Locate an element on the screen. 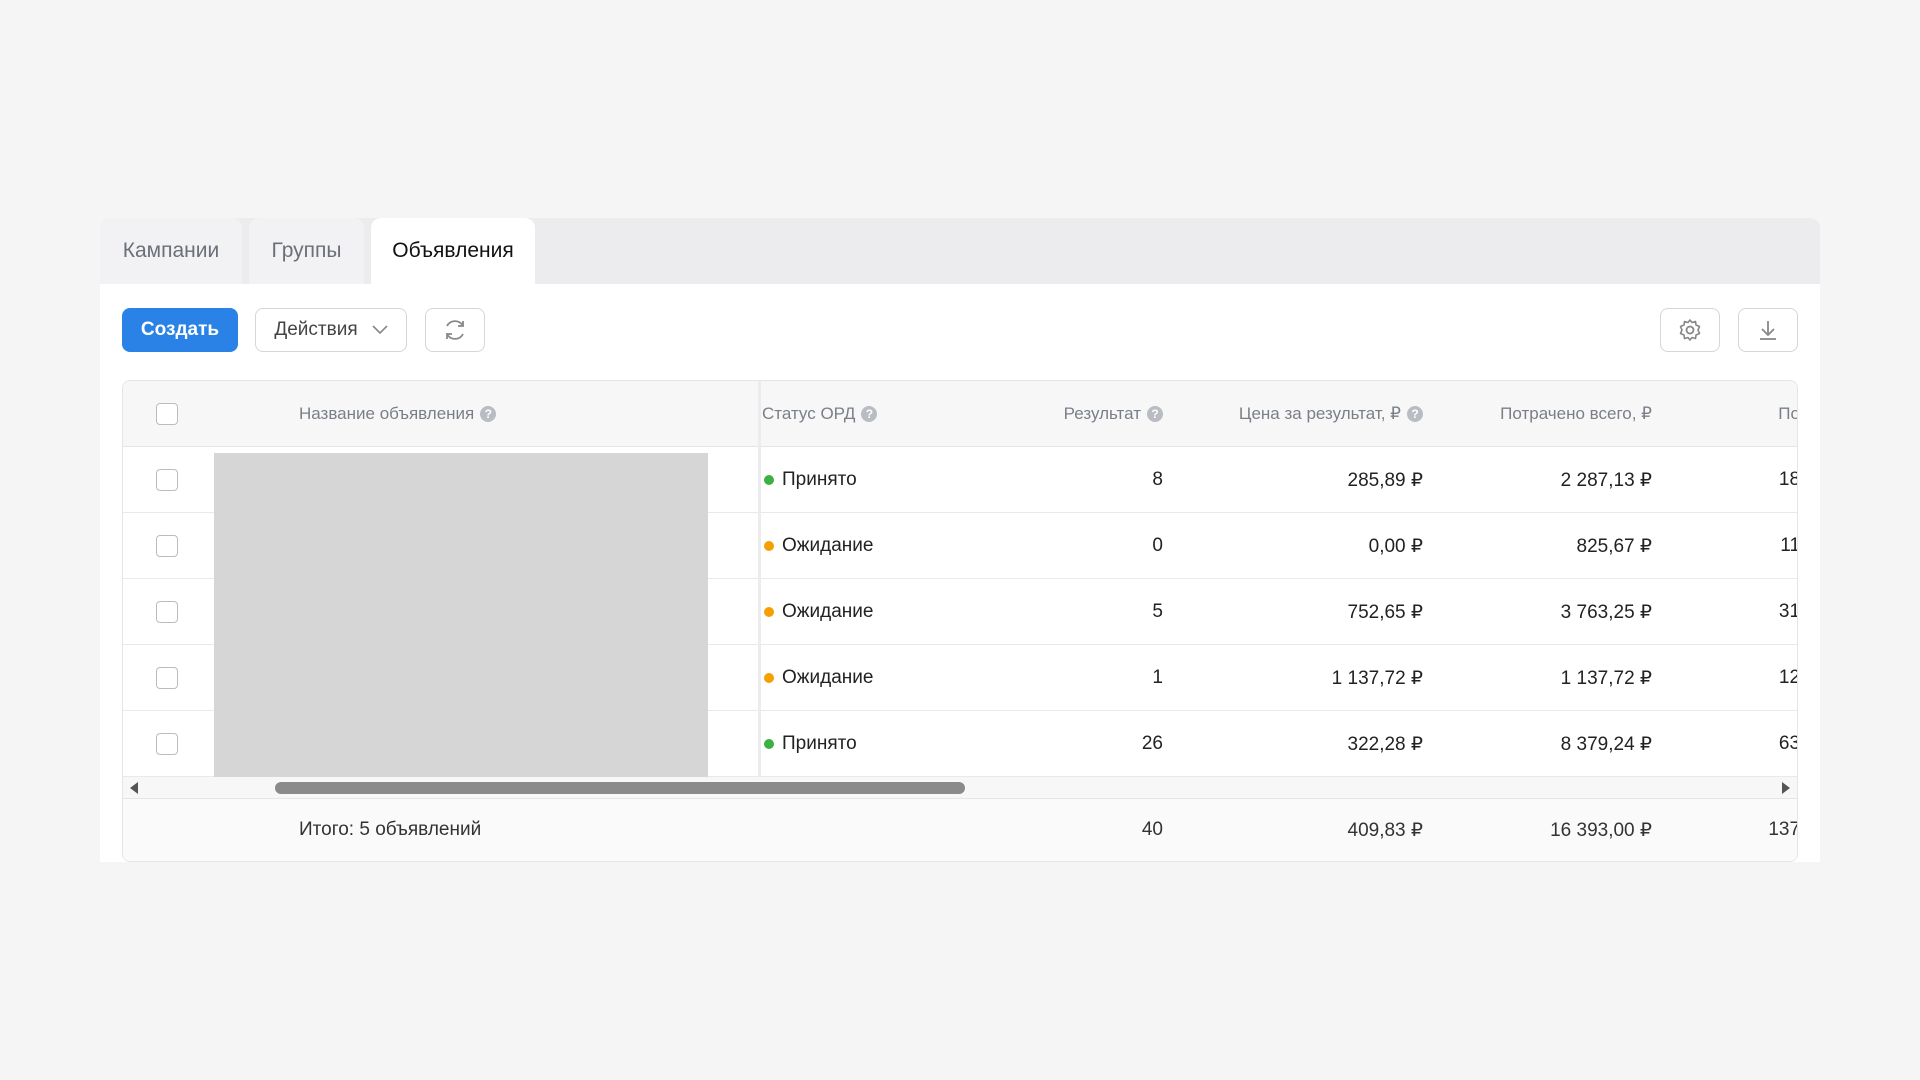  ad-names-placeholder is located at coordinates (461, 615).